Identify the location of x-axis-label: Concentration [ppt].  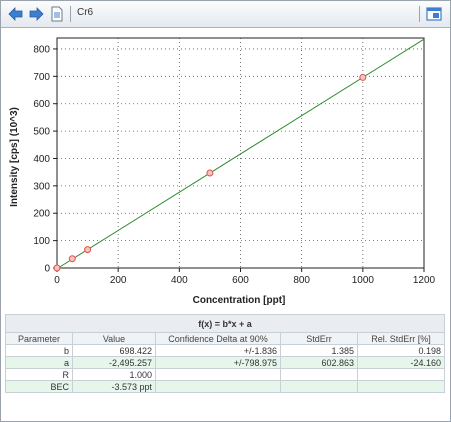
(239, 300).